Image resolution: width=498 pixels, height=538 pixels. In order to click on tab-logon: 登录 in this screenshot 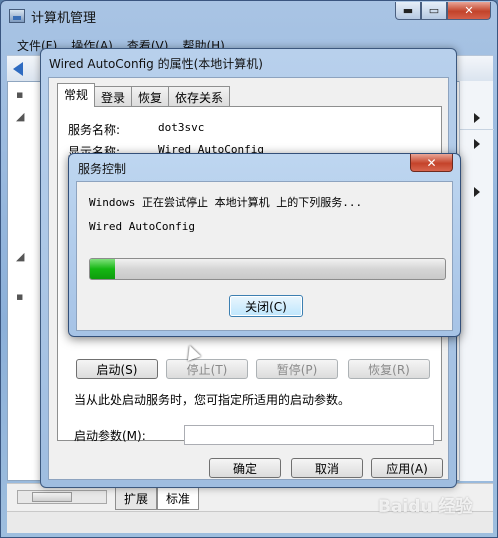, I will do `click(113, 96)`.